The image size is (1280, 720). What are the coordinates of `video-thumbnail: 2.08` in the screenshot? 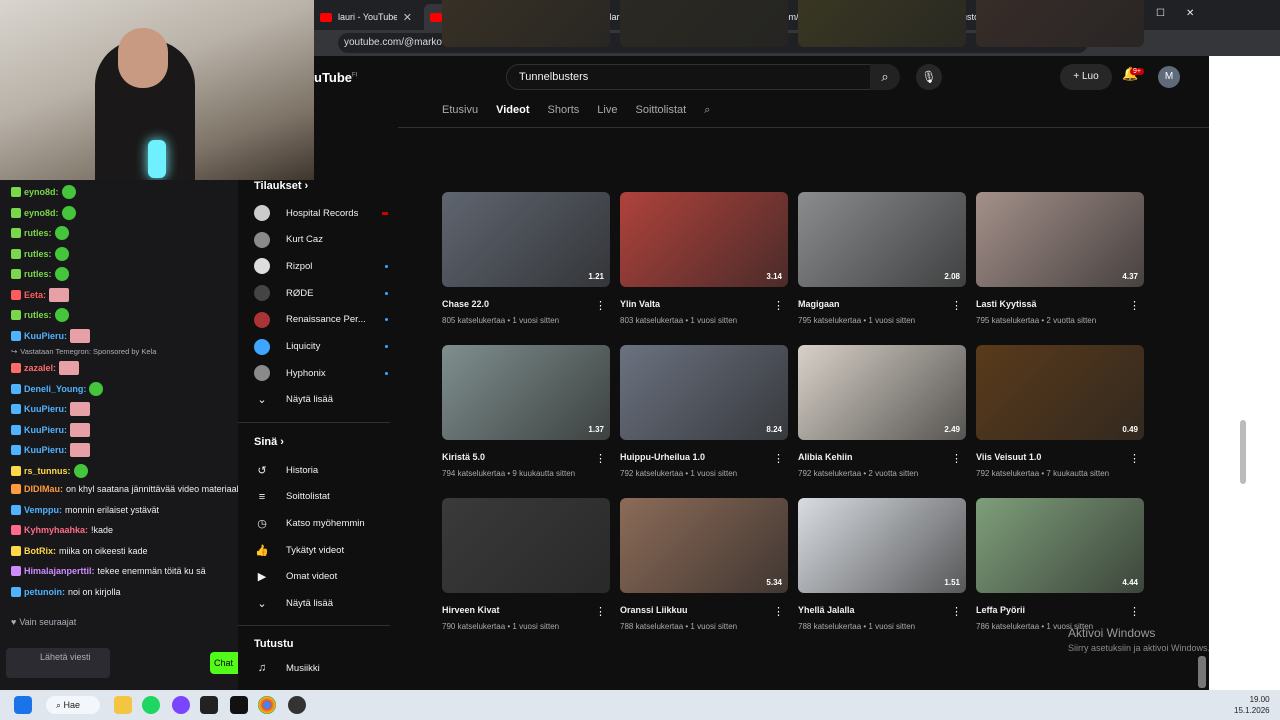 It's located at (882, 239).